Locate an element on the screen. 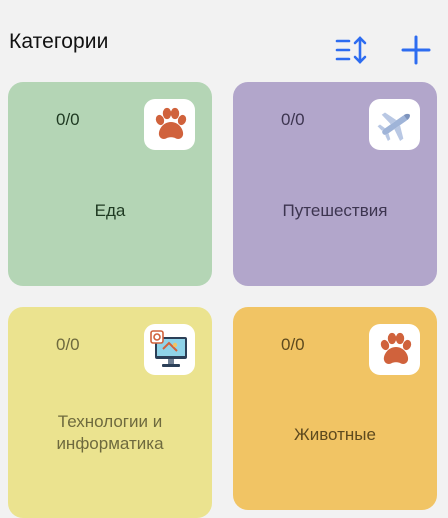 This screenshot has width=448, height=518. category-name: Животные is located at coordinates (335, 434).